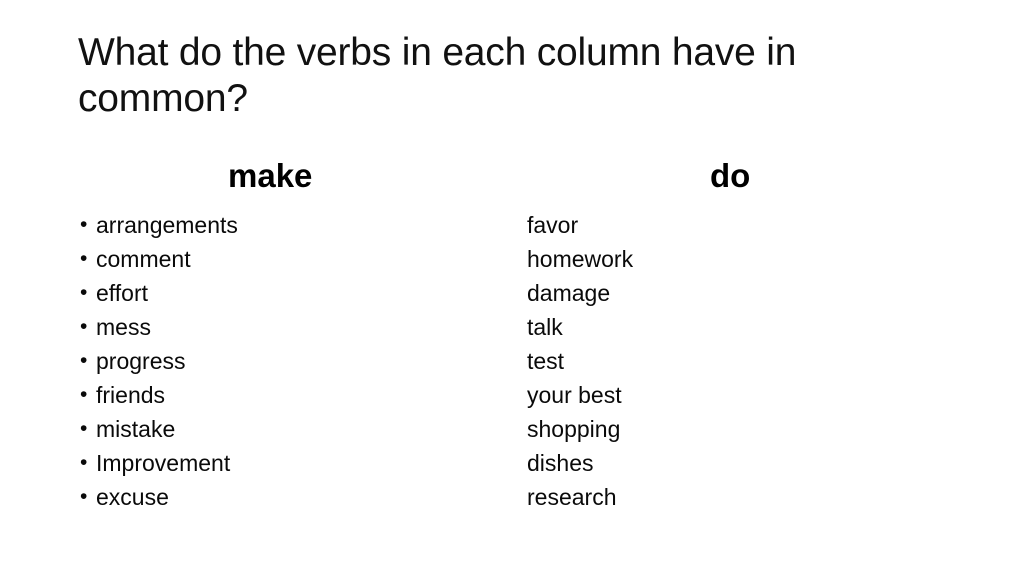 Image resolution: width=1024 pixels, height=576 pixels. Describe the element at coordinates (278, 293) in the screenshot. I see `list-item: • effort` at that location.